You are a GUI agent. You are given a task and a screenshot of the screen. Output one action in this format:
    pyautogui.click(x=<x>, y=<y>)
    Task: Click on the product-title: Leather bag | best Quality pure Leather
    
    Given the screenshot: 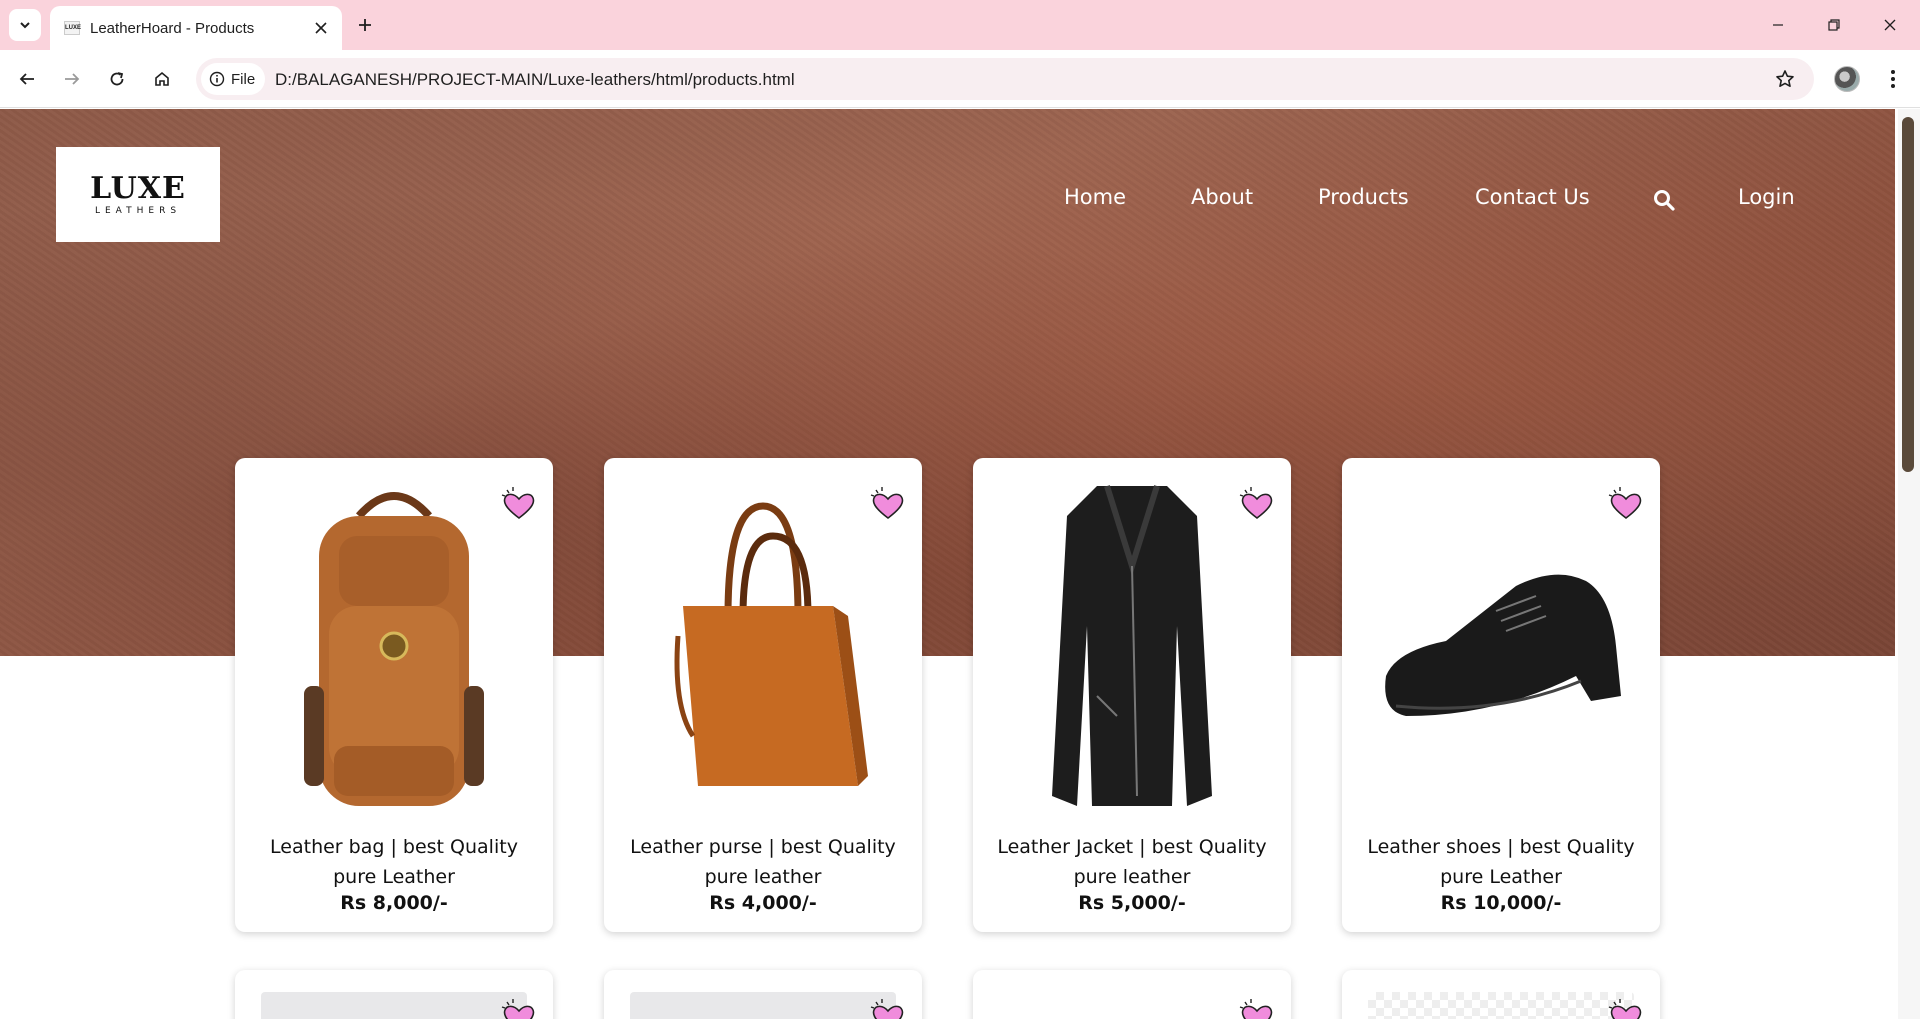 What is the action you would take?
    pyautogui.click(x=394, y=862)
    